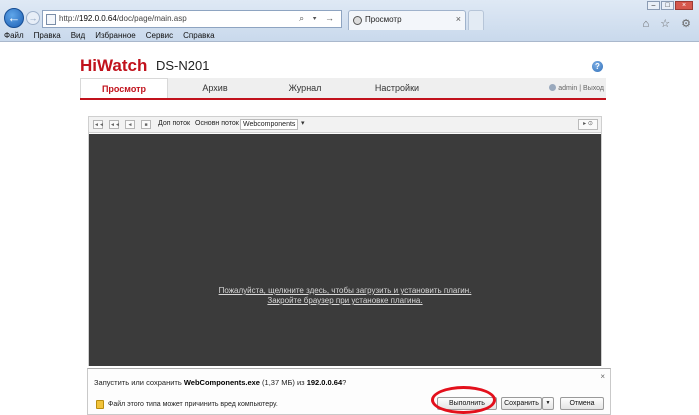 This screenshot has height=415, width=699. I want to click on menu-bar: Файл Правка Вид Избранное Сервис Справка, so click(109, 35).